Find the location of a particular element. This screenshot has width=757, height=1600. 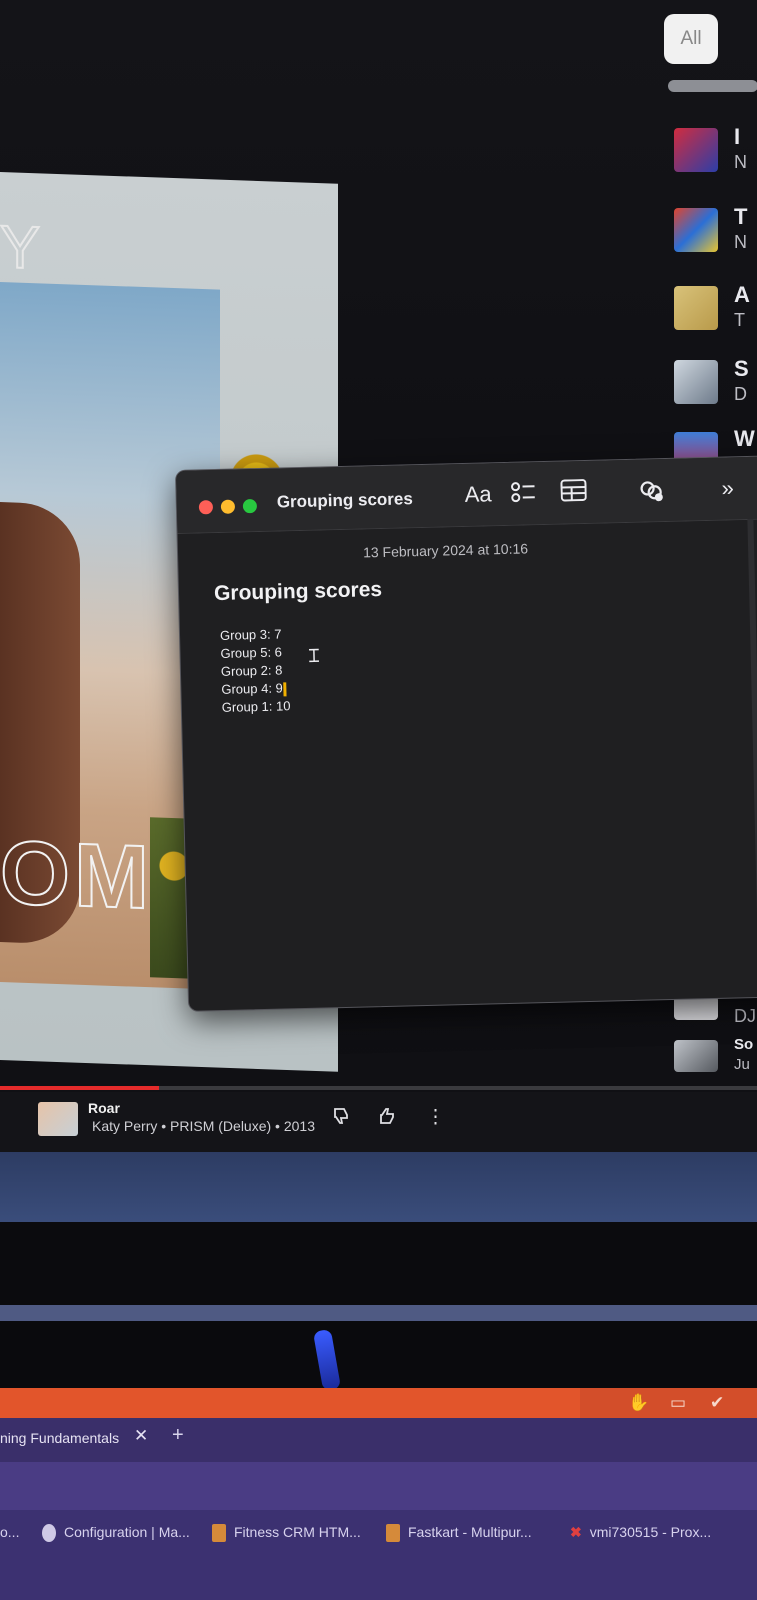

notes-titlebar: Grouping scores Aa » is located at coordinates (466, 495).